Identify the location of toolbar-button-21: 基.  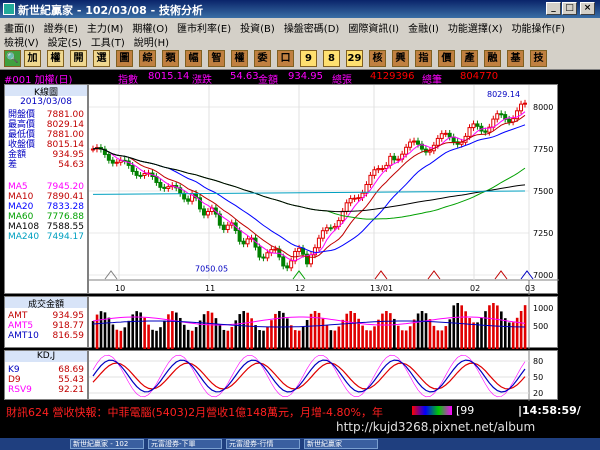
(515, 58).